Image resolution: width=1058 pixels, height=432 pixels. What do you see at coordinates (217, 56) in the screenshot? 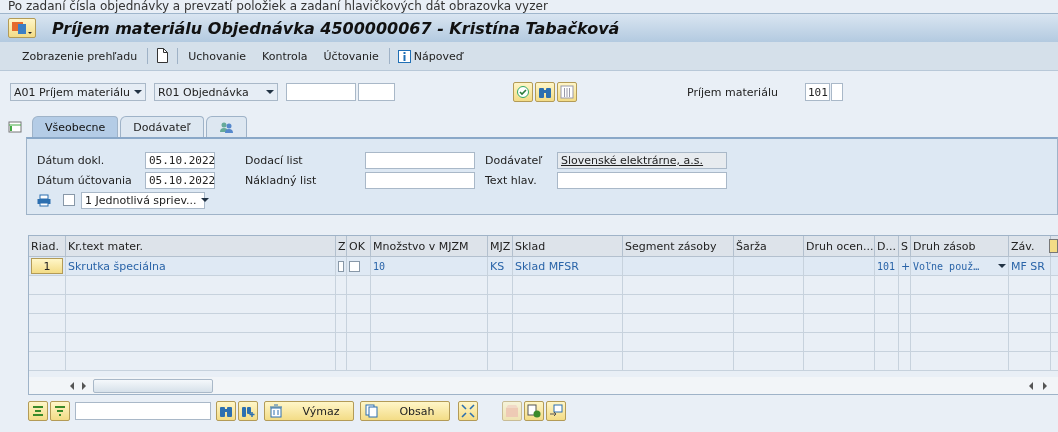
I see `toolbar-button: Uchovanie` at bounding box center [217, 56].